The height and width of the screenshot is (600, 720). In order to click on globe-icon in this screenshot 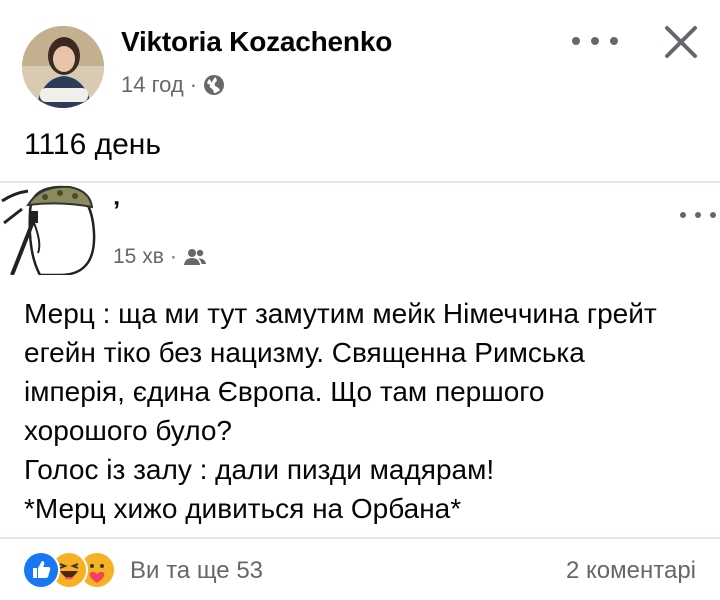, I will do `click(214, 85)`.